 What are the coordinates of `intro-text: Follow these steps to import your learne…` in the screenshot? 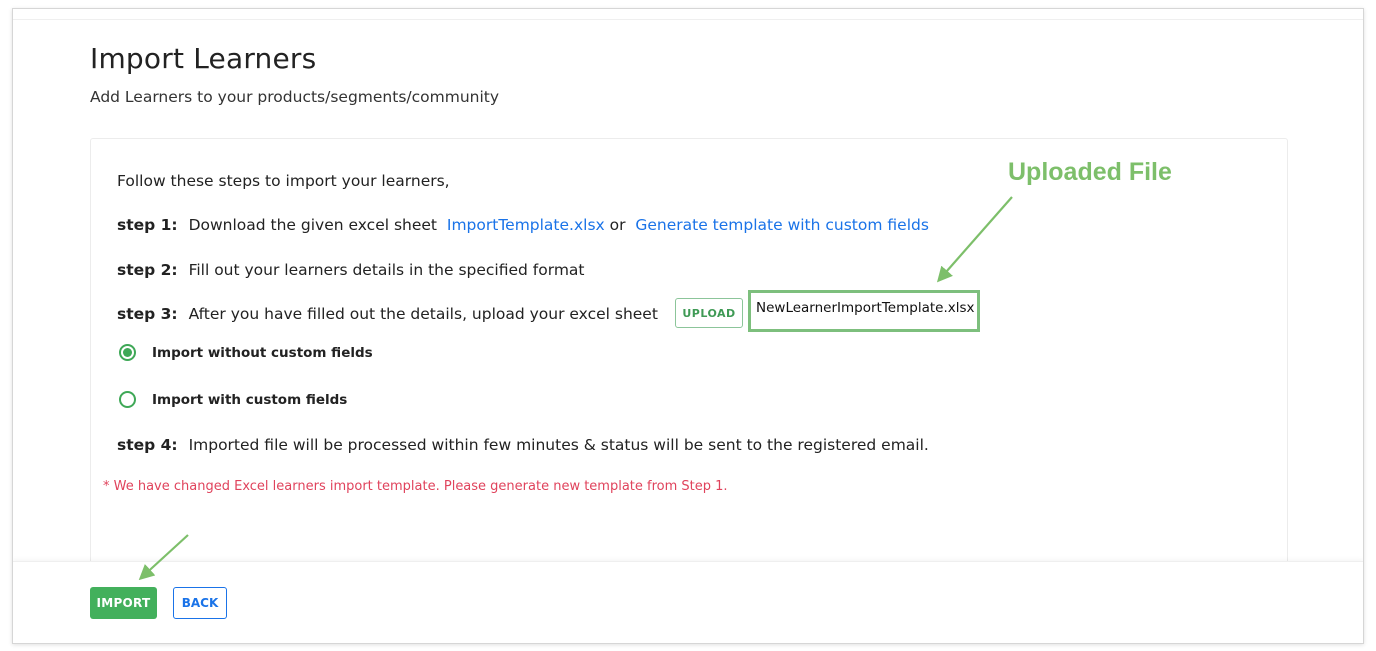 It's located at (283, 181).